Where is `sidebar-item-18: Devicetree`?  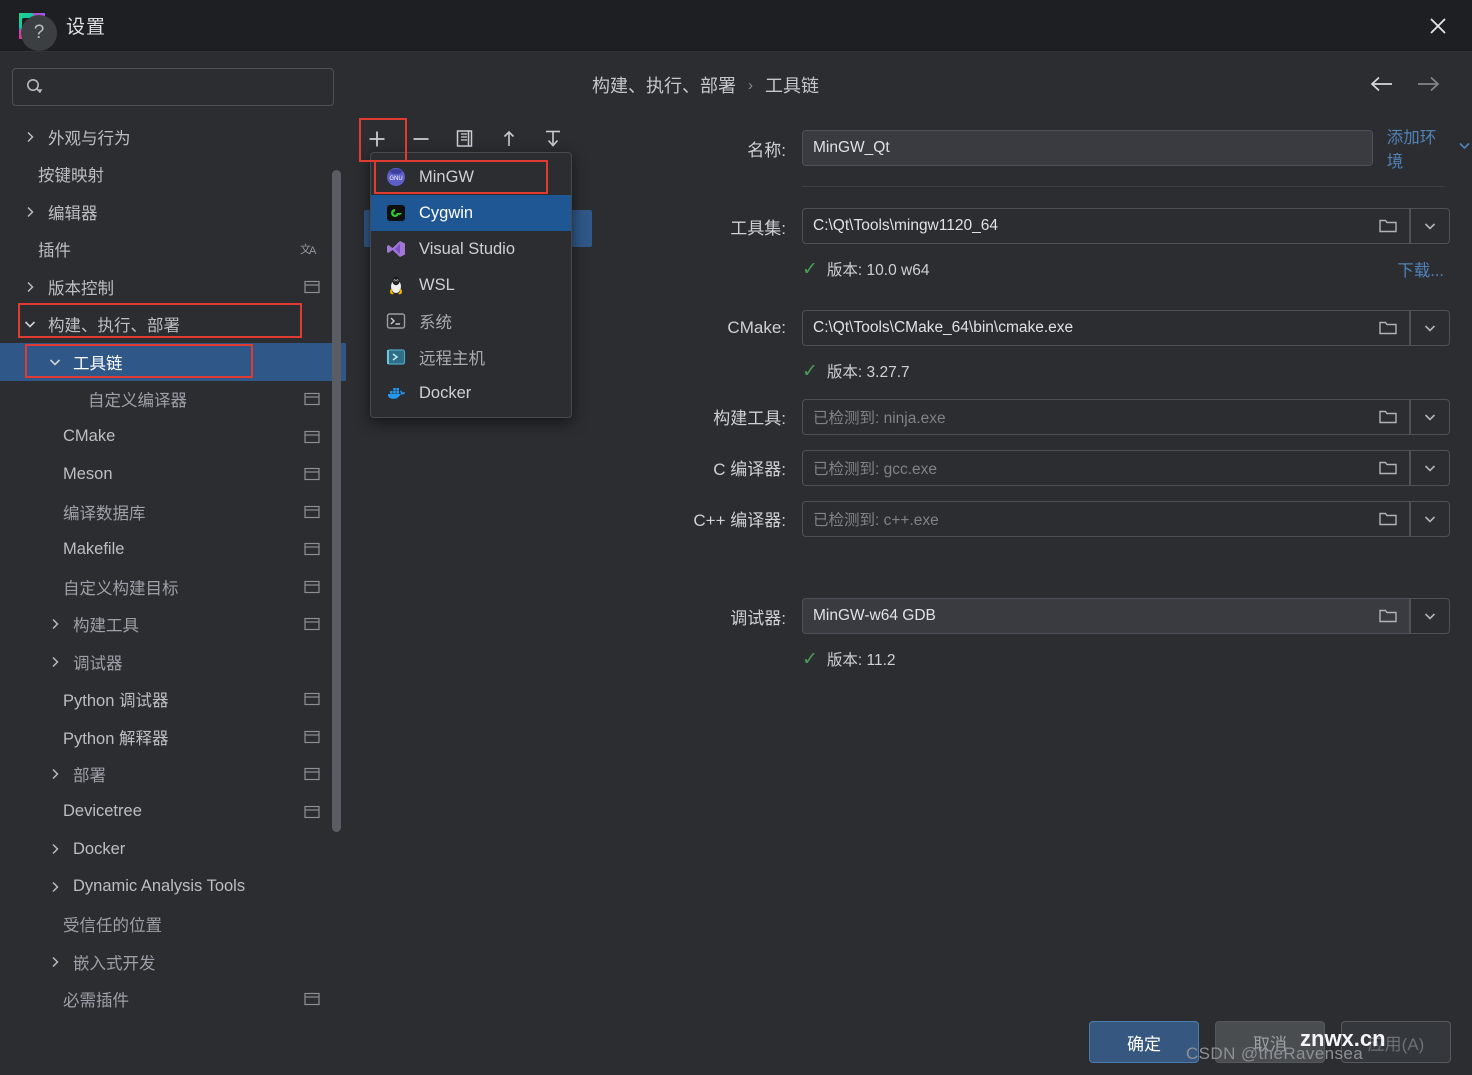 sidebar-item-18: Devicetree is located at coordinates (173, 812).